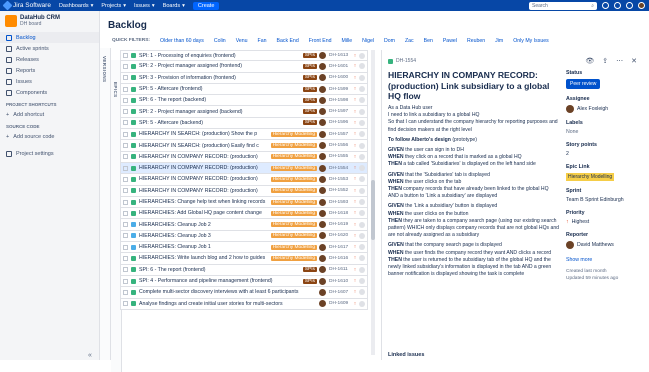  Describe the element at coordinates (373, 202) in the screenshot. I see `backlog-scrollbar` at that location.